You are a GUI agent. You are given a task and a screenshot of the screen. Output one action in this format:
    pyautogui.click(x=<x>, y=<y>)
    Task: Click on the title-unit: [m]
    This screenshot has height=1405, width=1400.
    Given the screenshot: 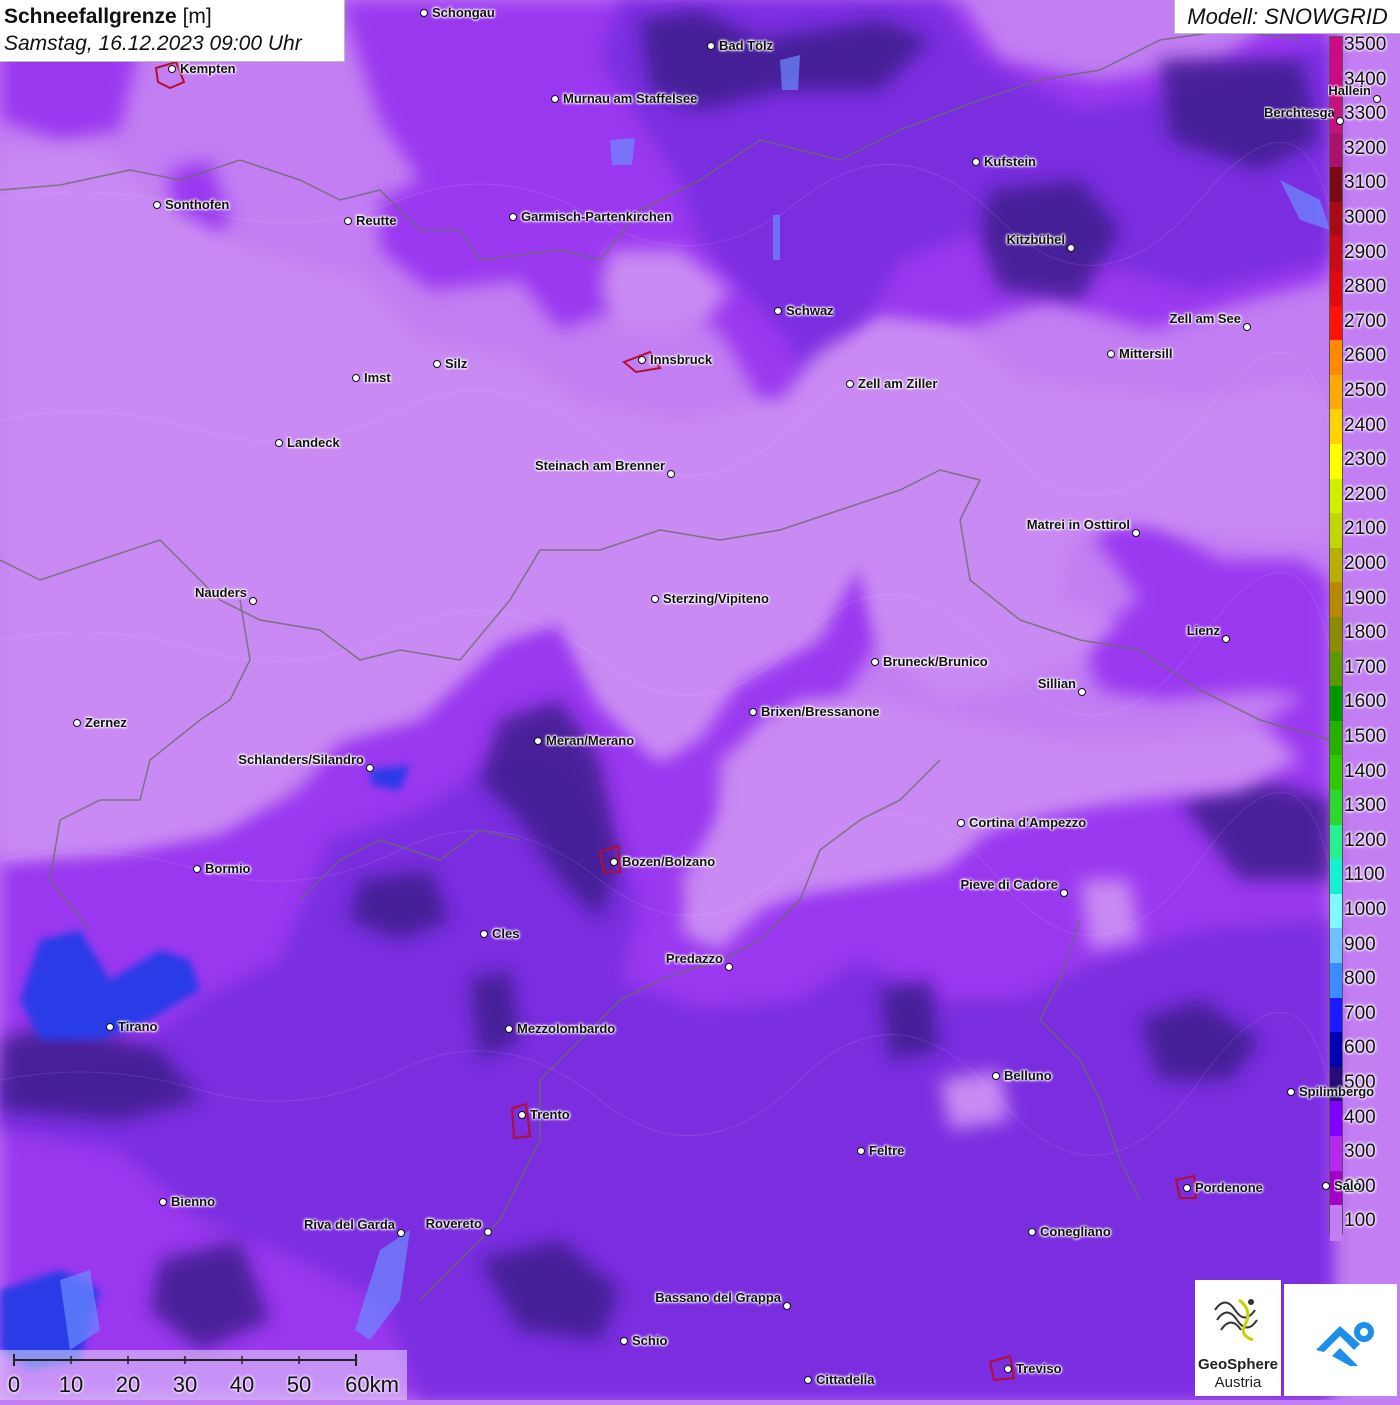 What is the action you would take?
    pyautogui.click(x=197, y=16)
    